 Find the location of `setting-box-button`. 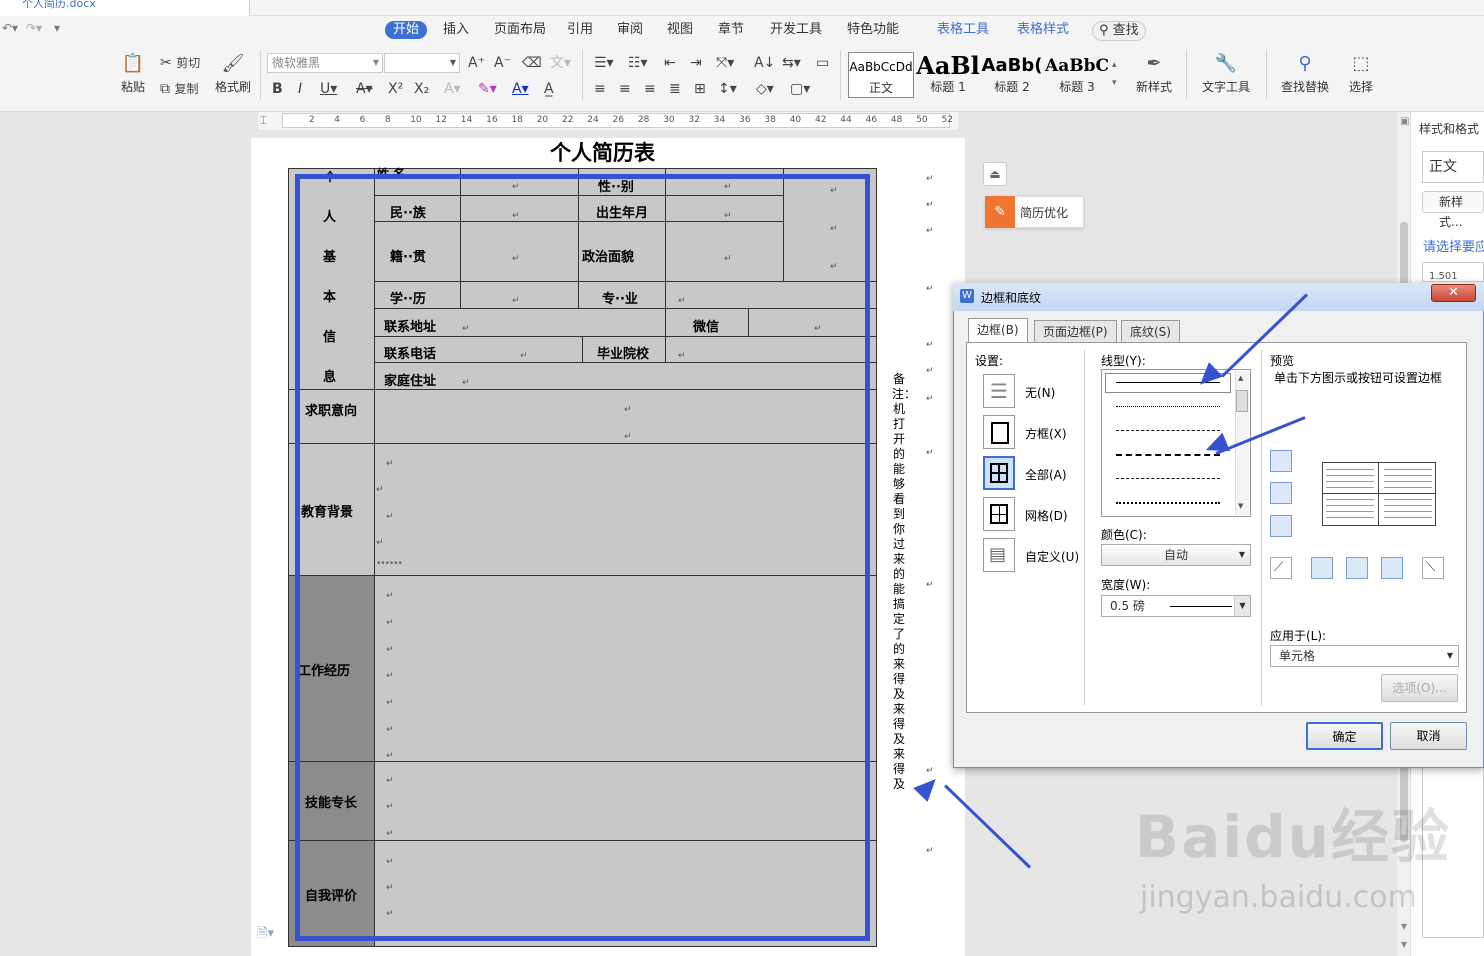

setting-box-button is located at coordinates (999, 432).